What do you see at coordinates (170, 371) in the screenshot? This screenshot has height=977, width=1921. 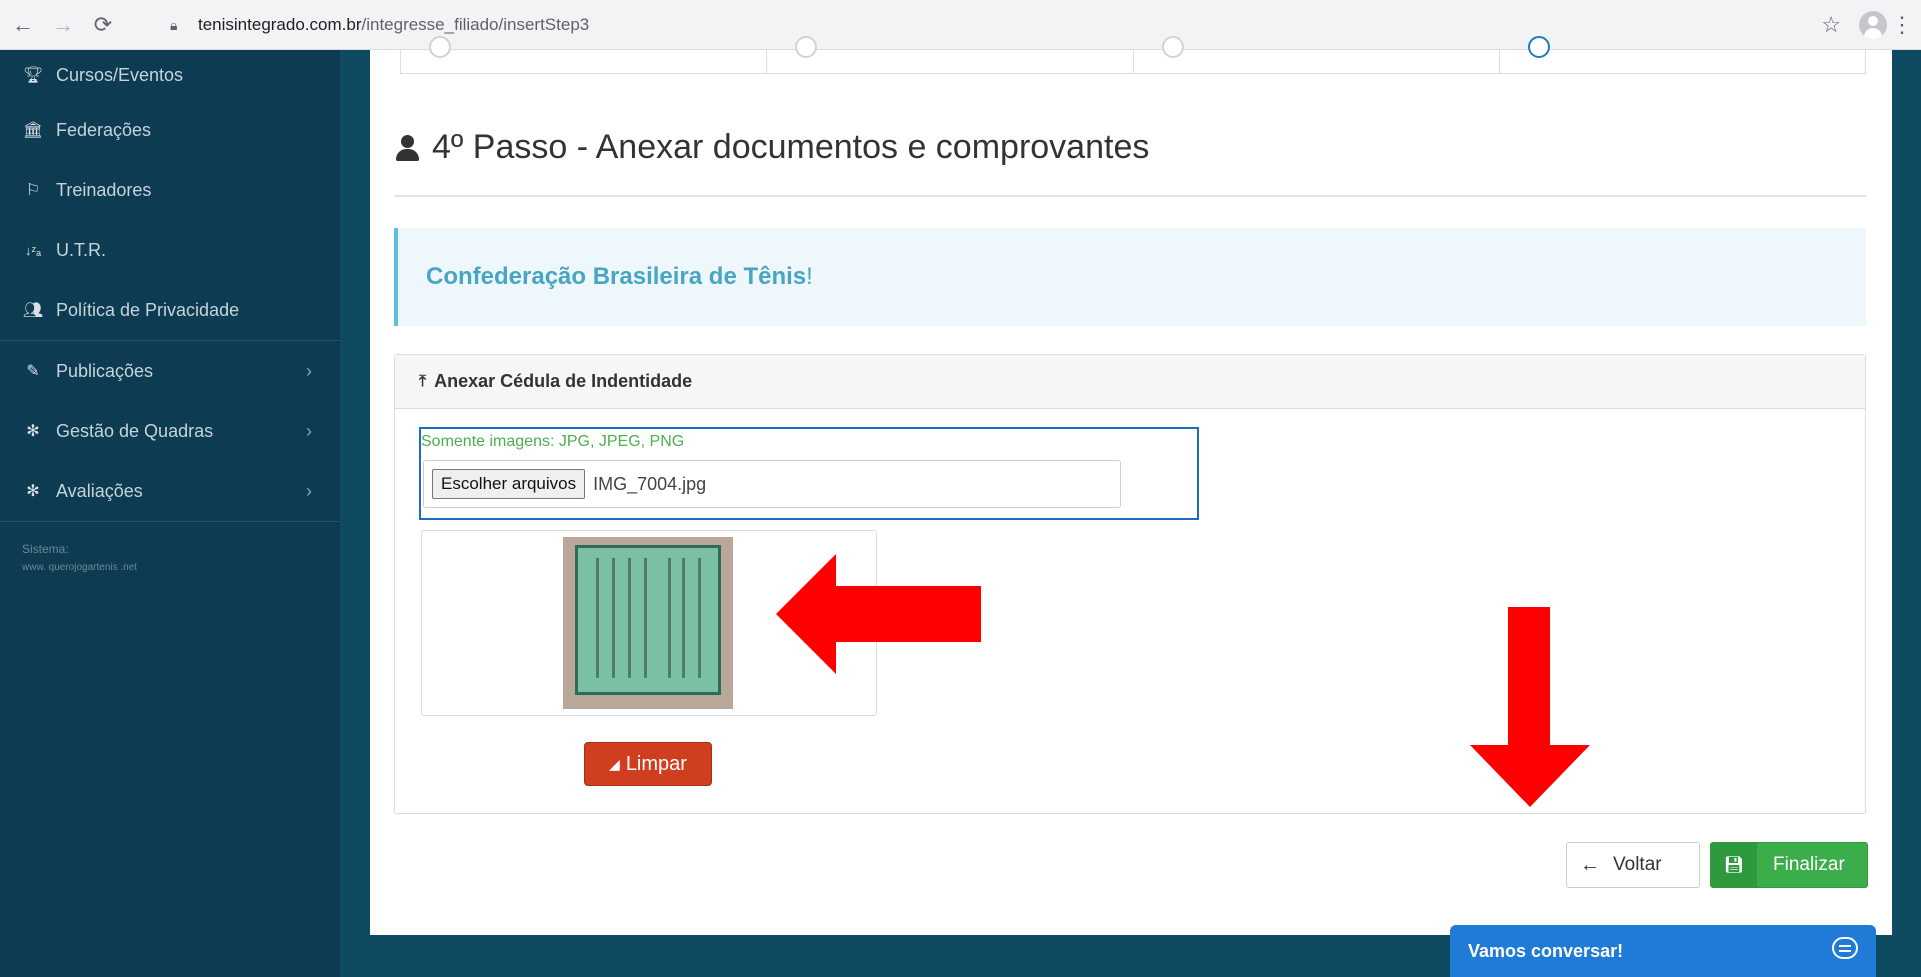 I see `sidebar-item-publicacoes: ✎ Publicações ›` at bounding box center [170, 371].